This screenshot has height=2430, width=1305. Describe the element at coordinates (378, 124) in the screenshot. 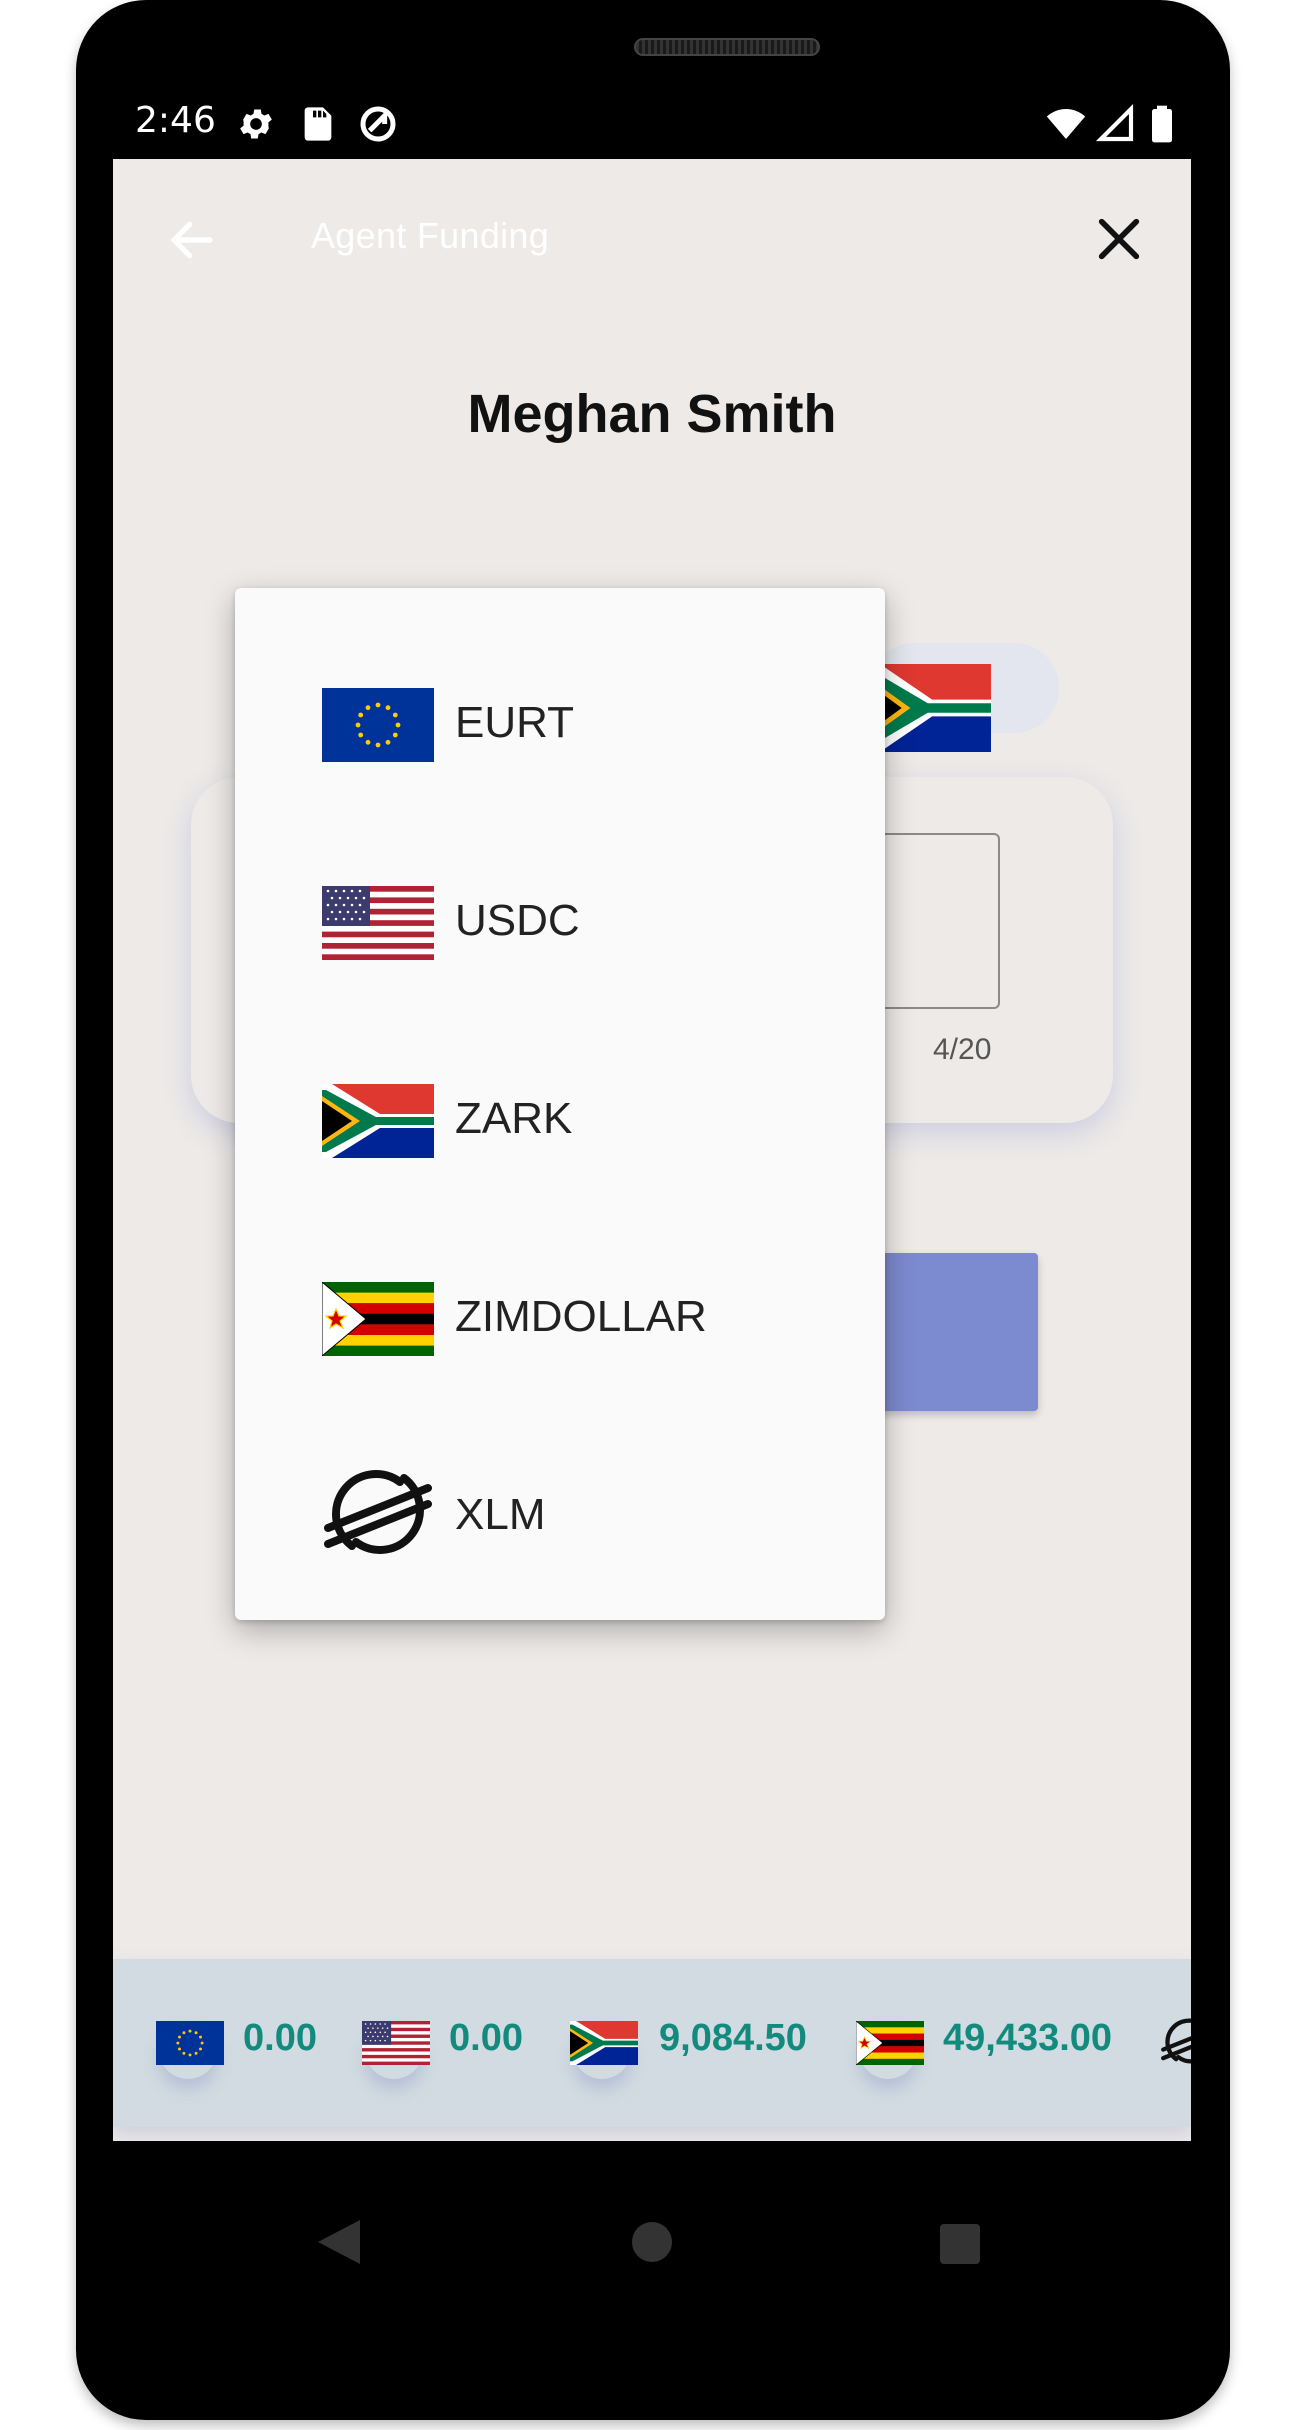

I see `sync-icon` at that location.